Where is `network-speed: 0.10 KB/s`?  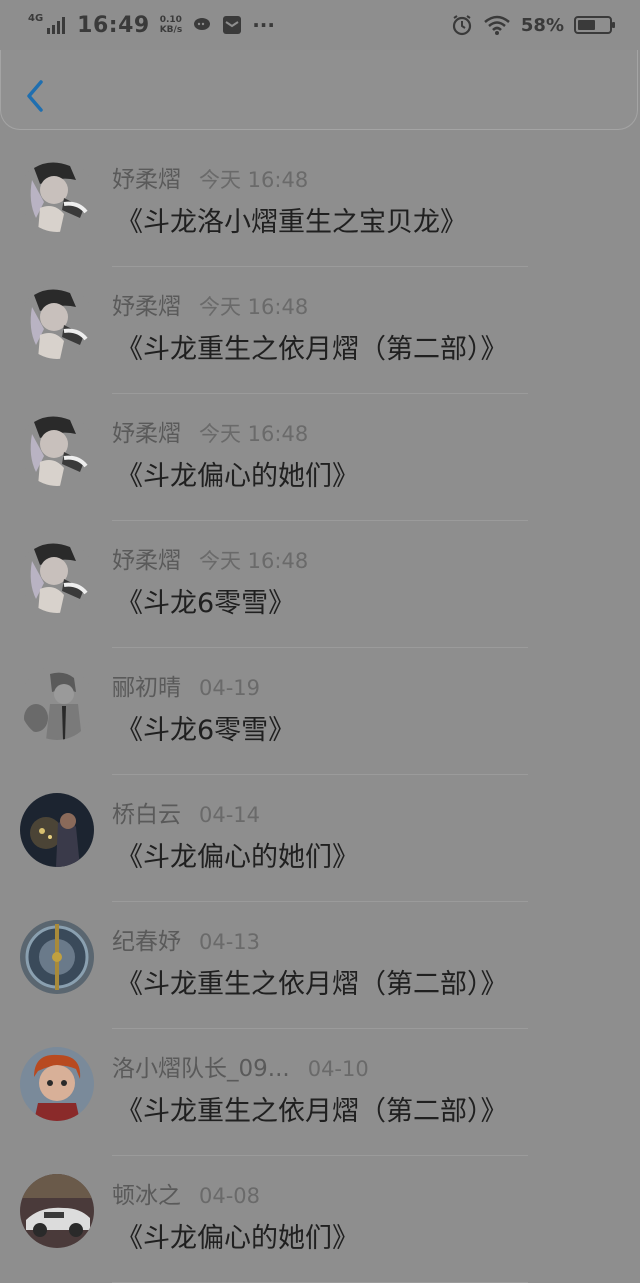 network-speed: 0.10 KB/s is located at coordinates (171, 25).